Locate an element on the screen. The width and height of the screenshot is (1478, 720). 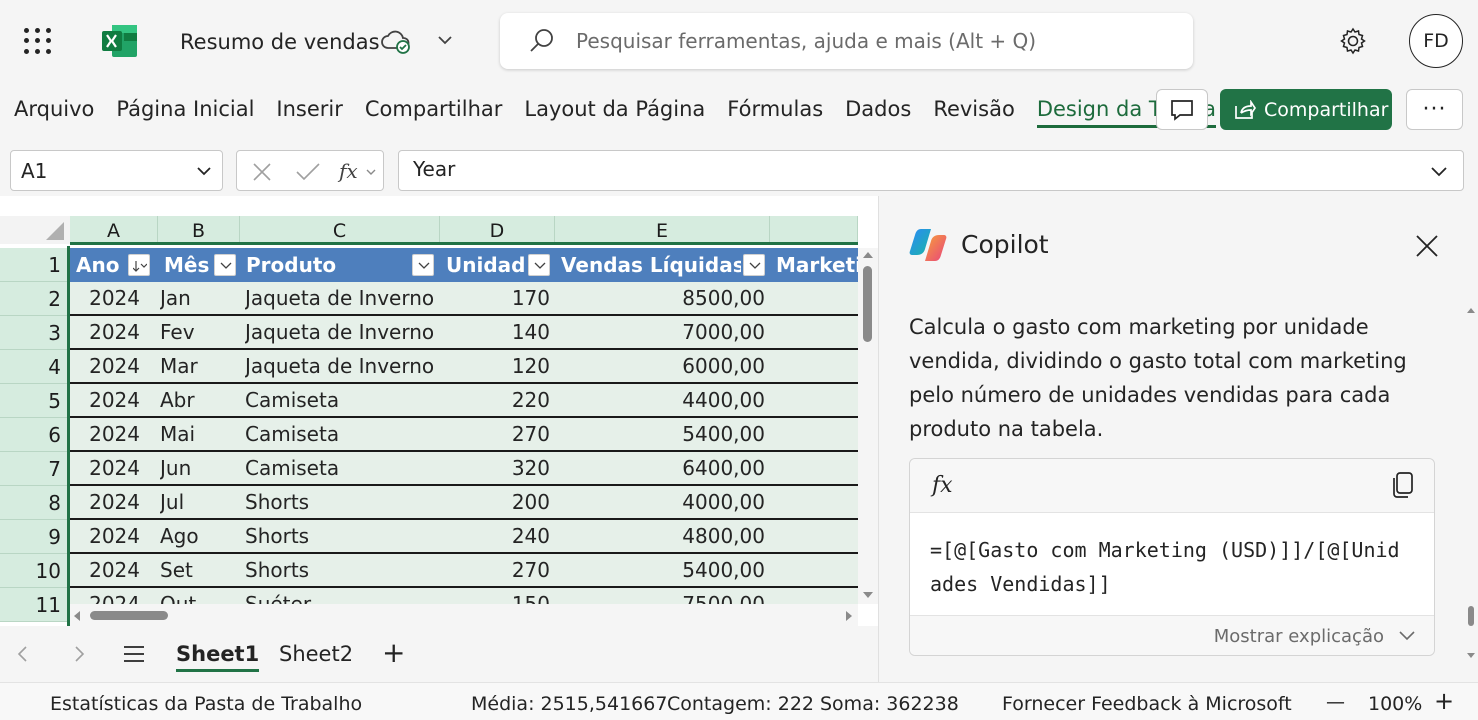
table-row: 2024 Mar Jaqueta de Inverno 120 6000,00 is located at coordinates (464, 367).